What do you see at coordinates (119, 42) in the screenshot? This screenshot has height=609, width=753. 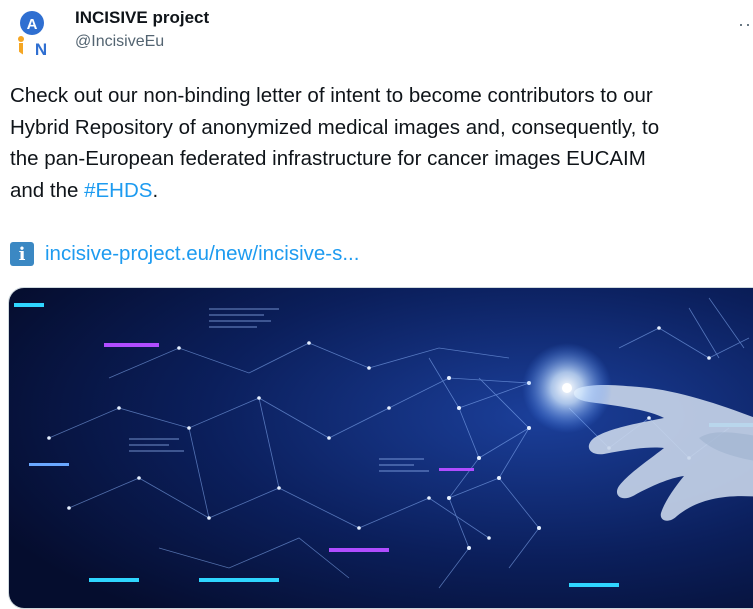 I see `author-handle: @IncisiveEu` at bounding box center [119, 42].